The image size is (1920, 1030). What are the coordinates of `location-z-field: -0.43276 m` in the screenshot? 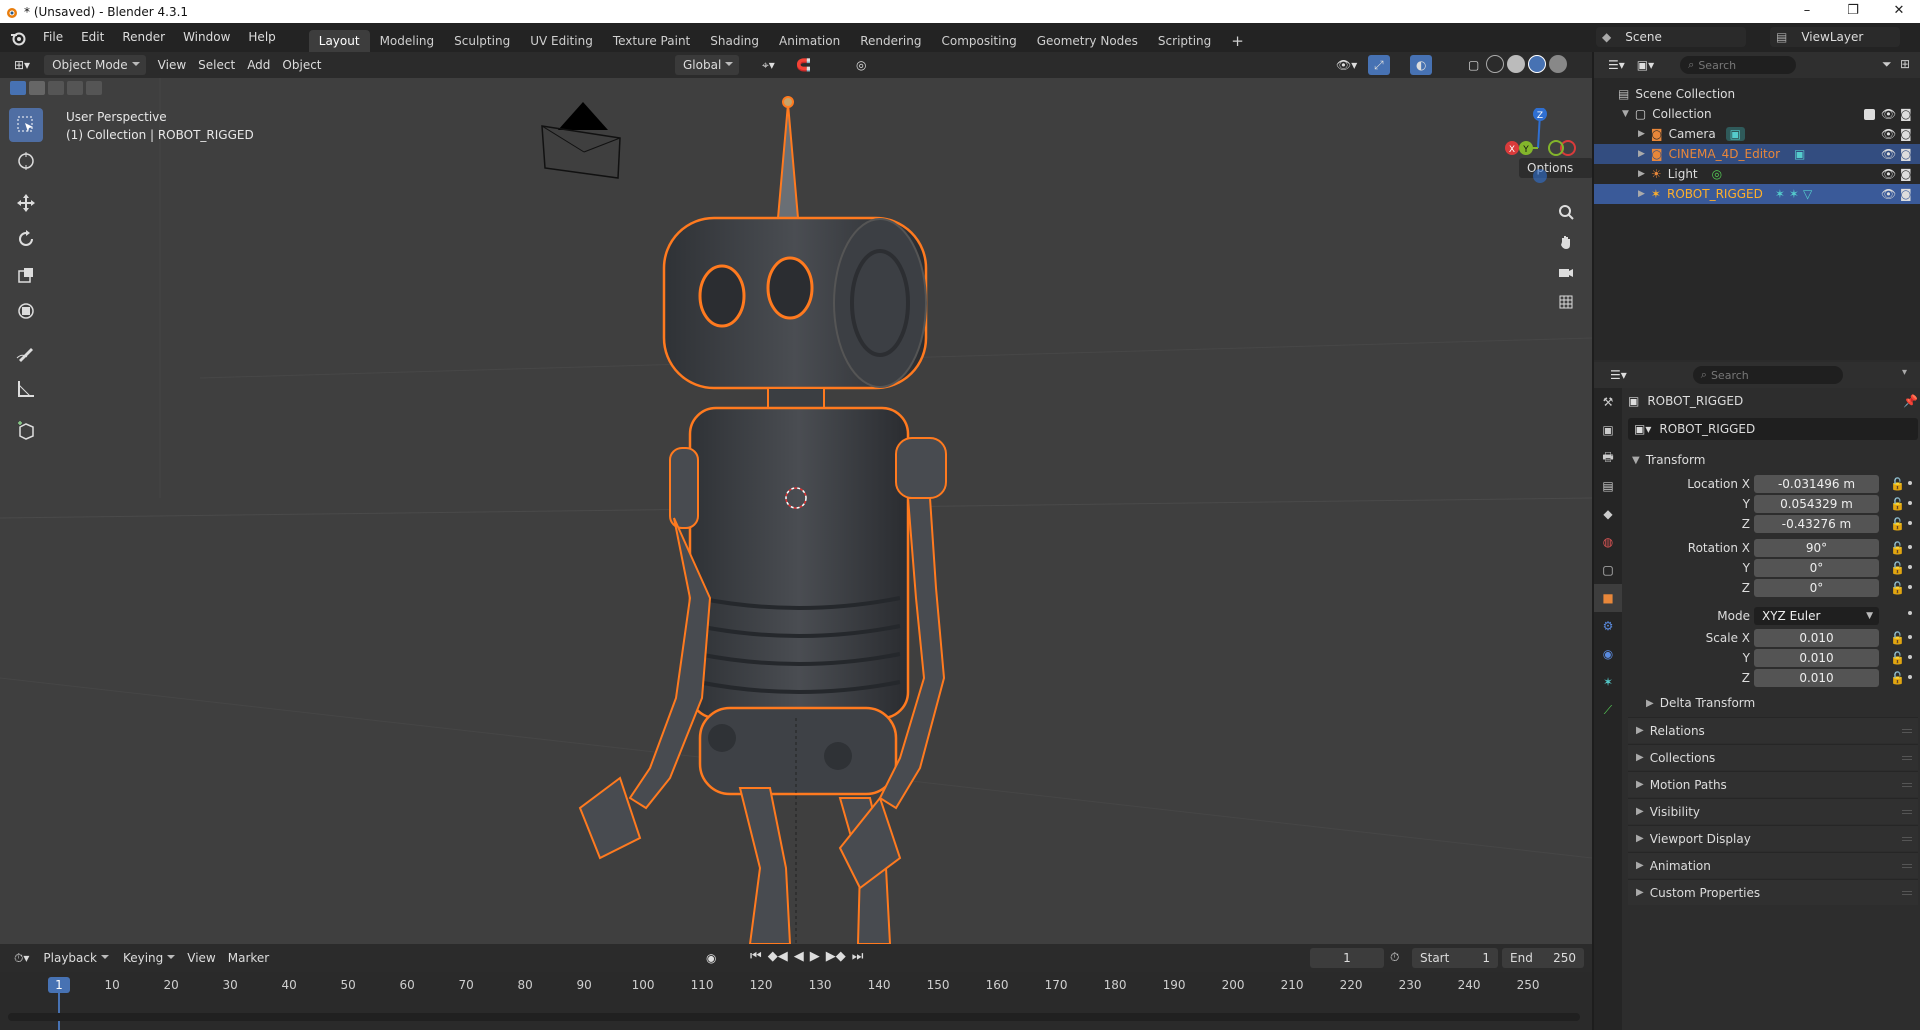 It's located at (1816, 524).